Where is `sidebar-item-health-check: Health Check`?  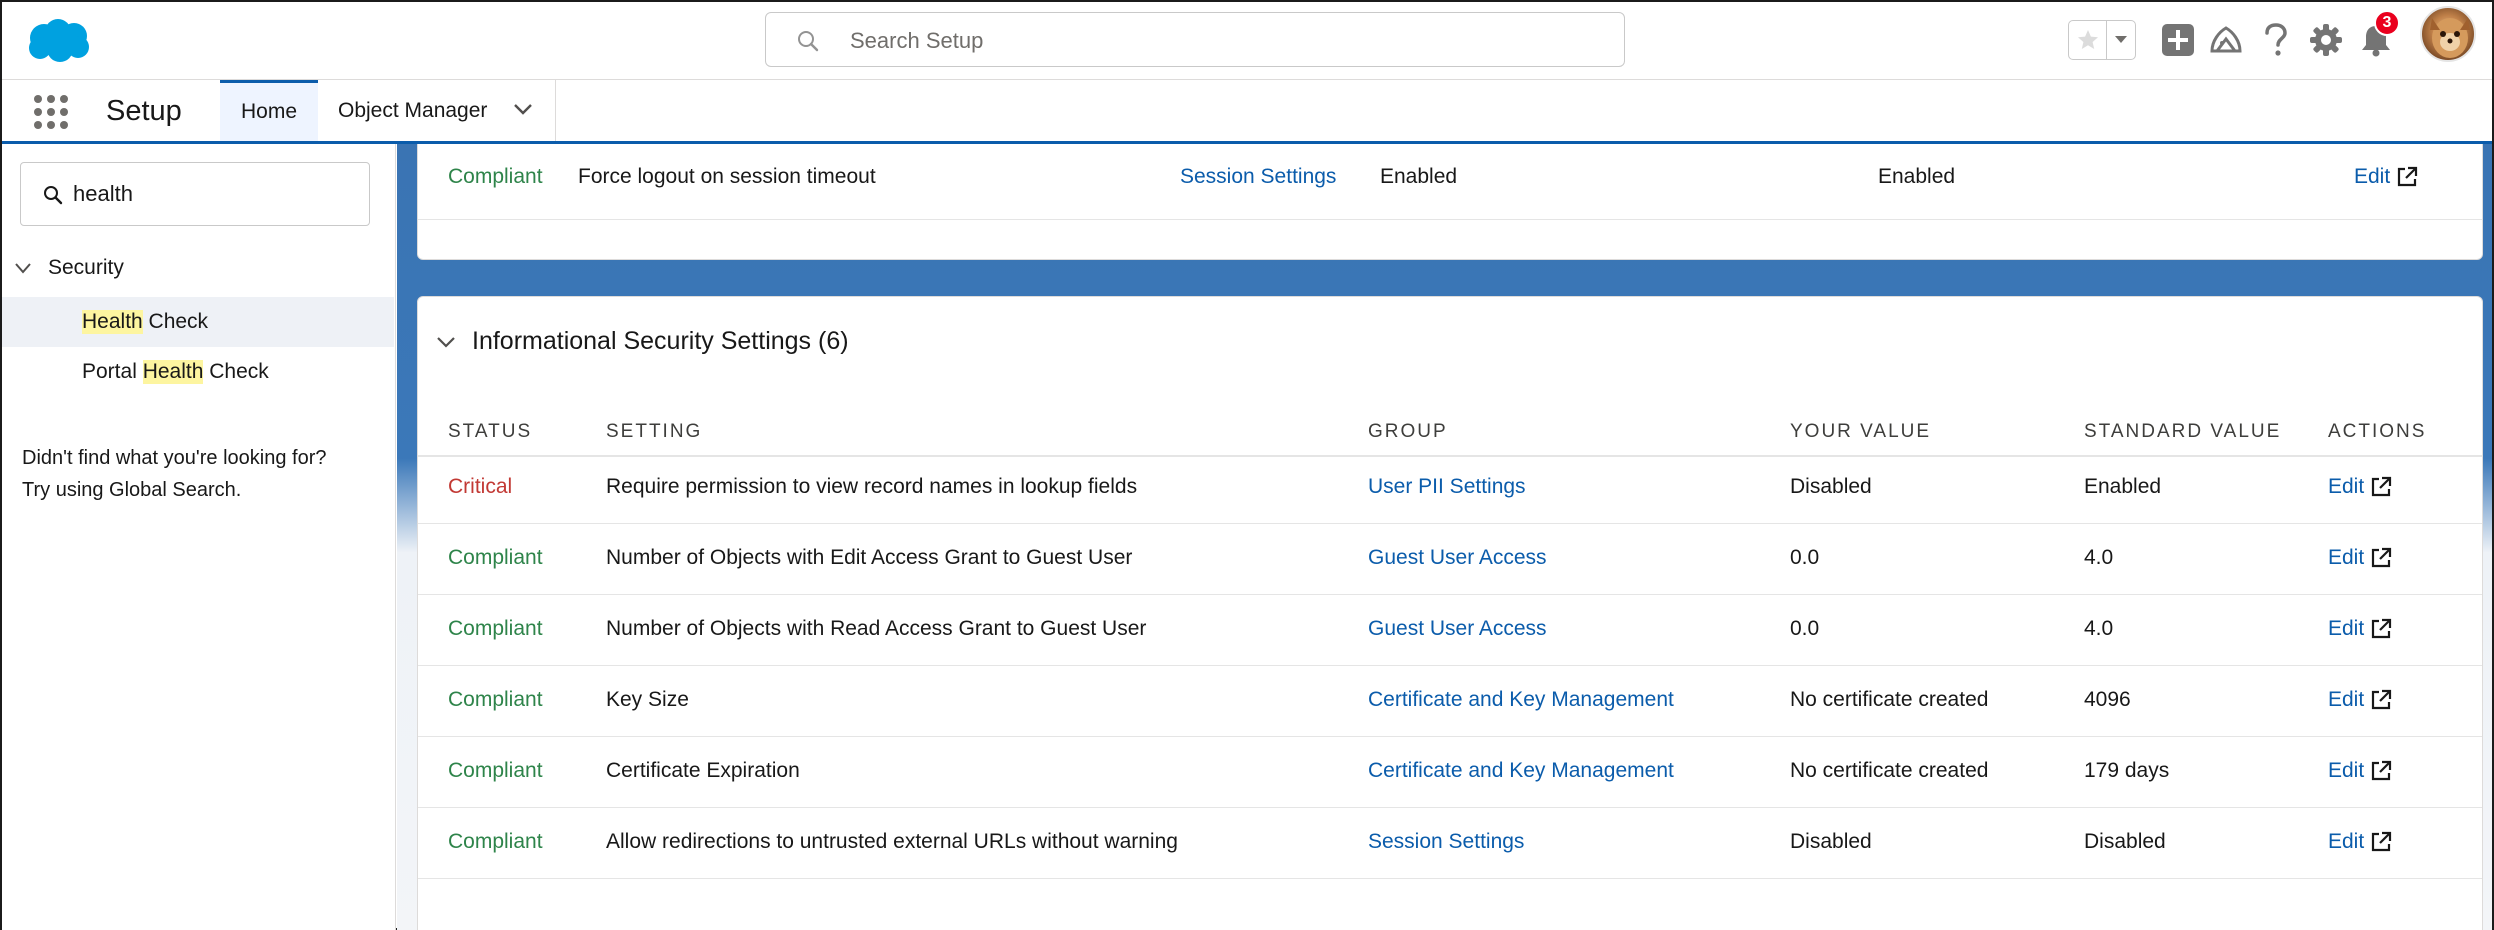
sidebar-item-health-check: Health Check is located at coordinates (198, 322).